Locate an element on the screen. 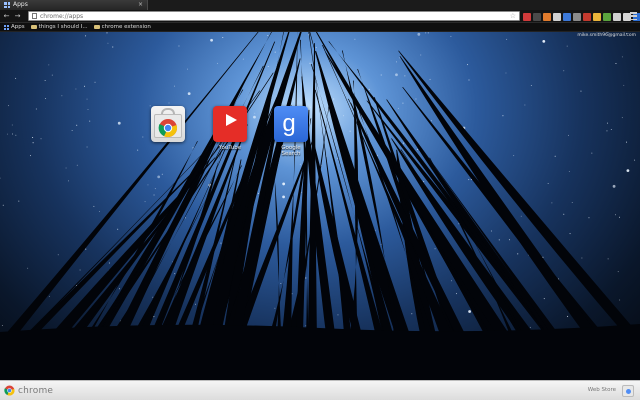 The image size is (640, 400). google-search-icon: g is located at coordinates (291, 124).